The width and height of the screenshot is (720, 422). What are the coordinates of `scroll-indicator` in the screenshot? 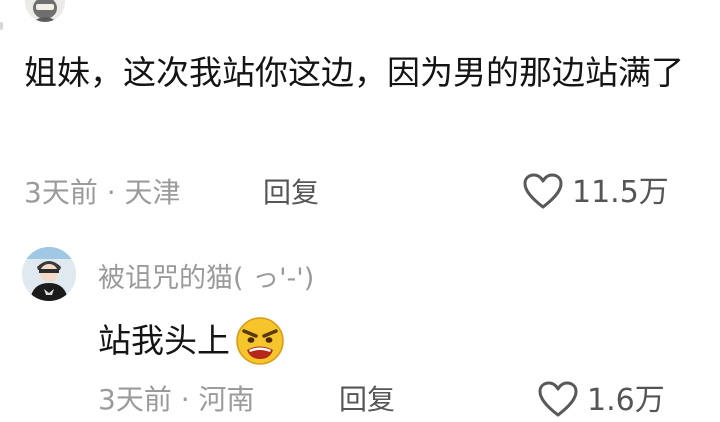 It's located at (1, 26).